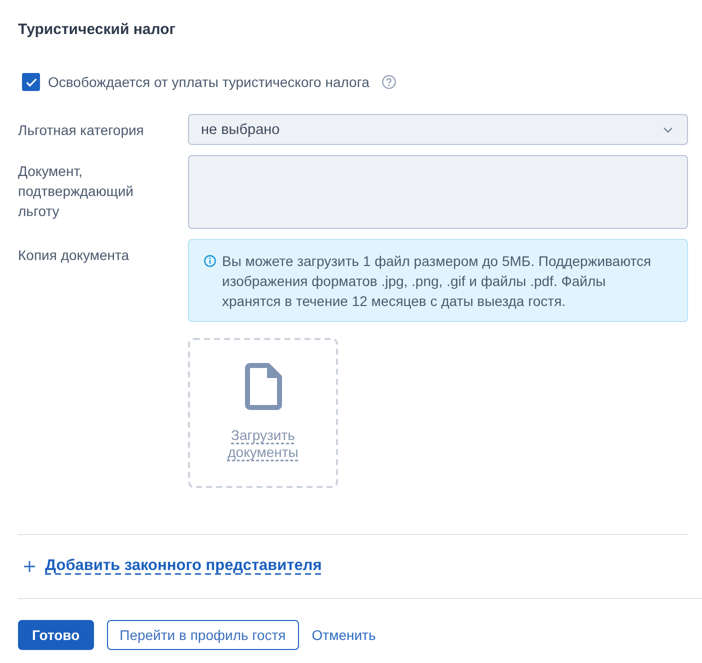 The height and width of the screenshot is (663, 702). Describe the element at coordinates (202, 635) in the screenshot. I see `profile-button: Перейти в профиль гостя` at that location.